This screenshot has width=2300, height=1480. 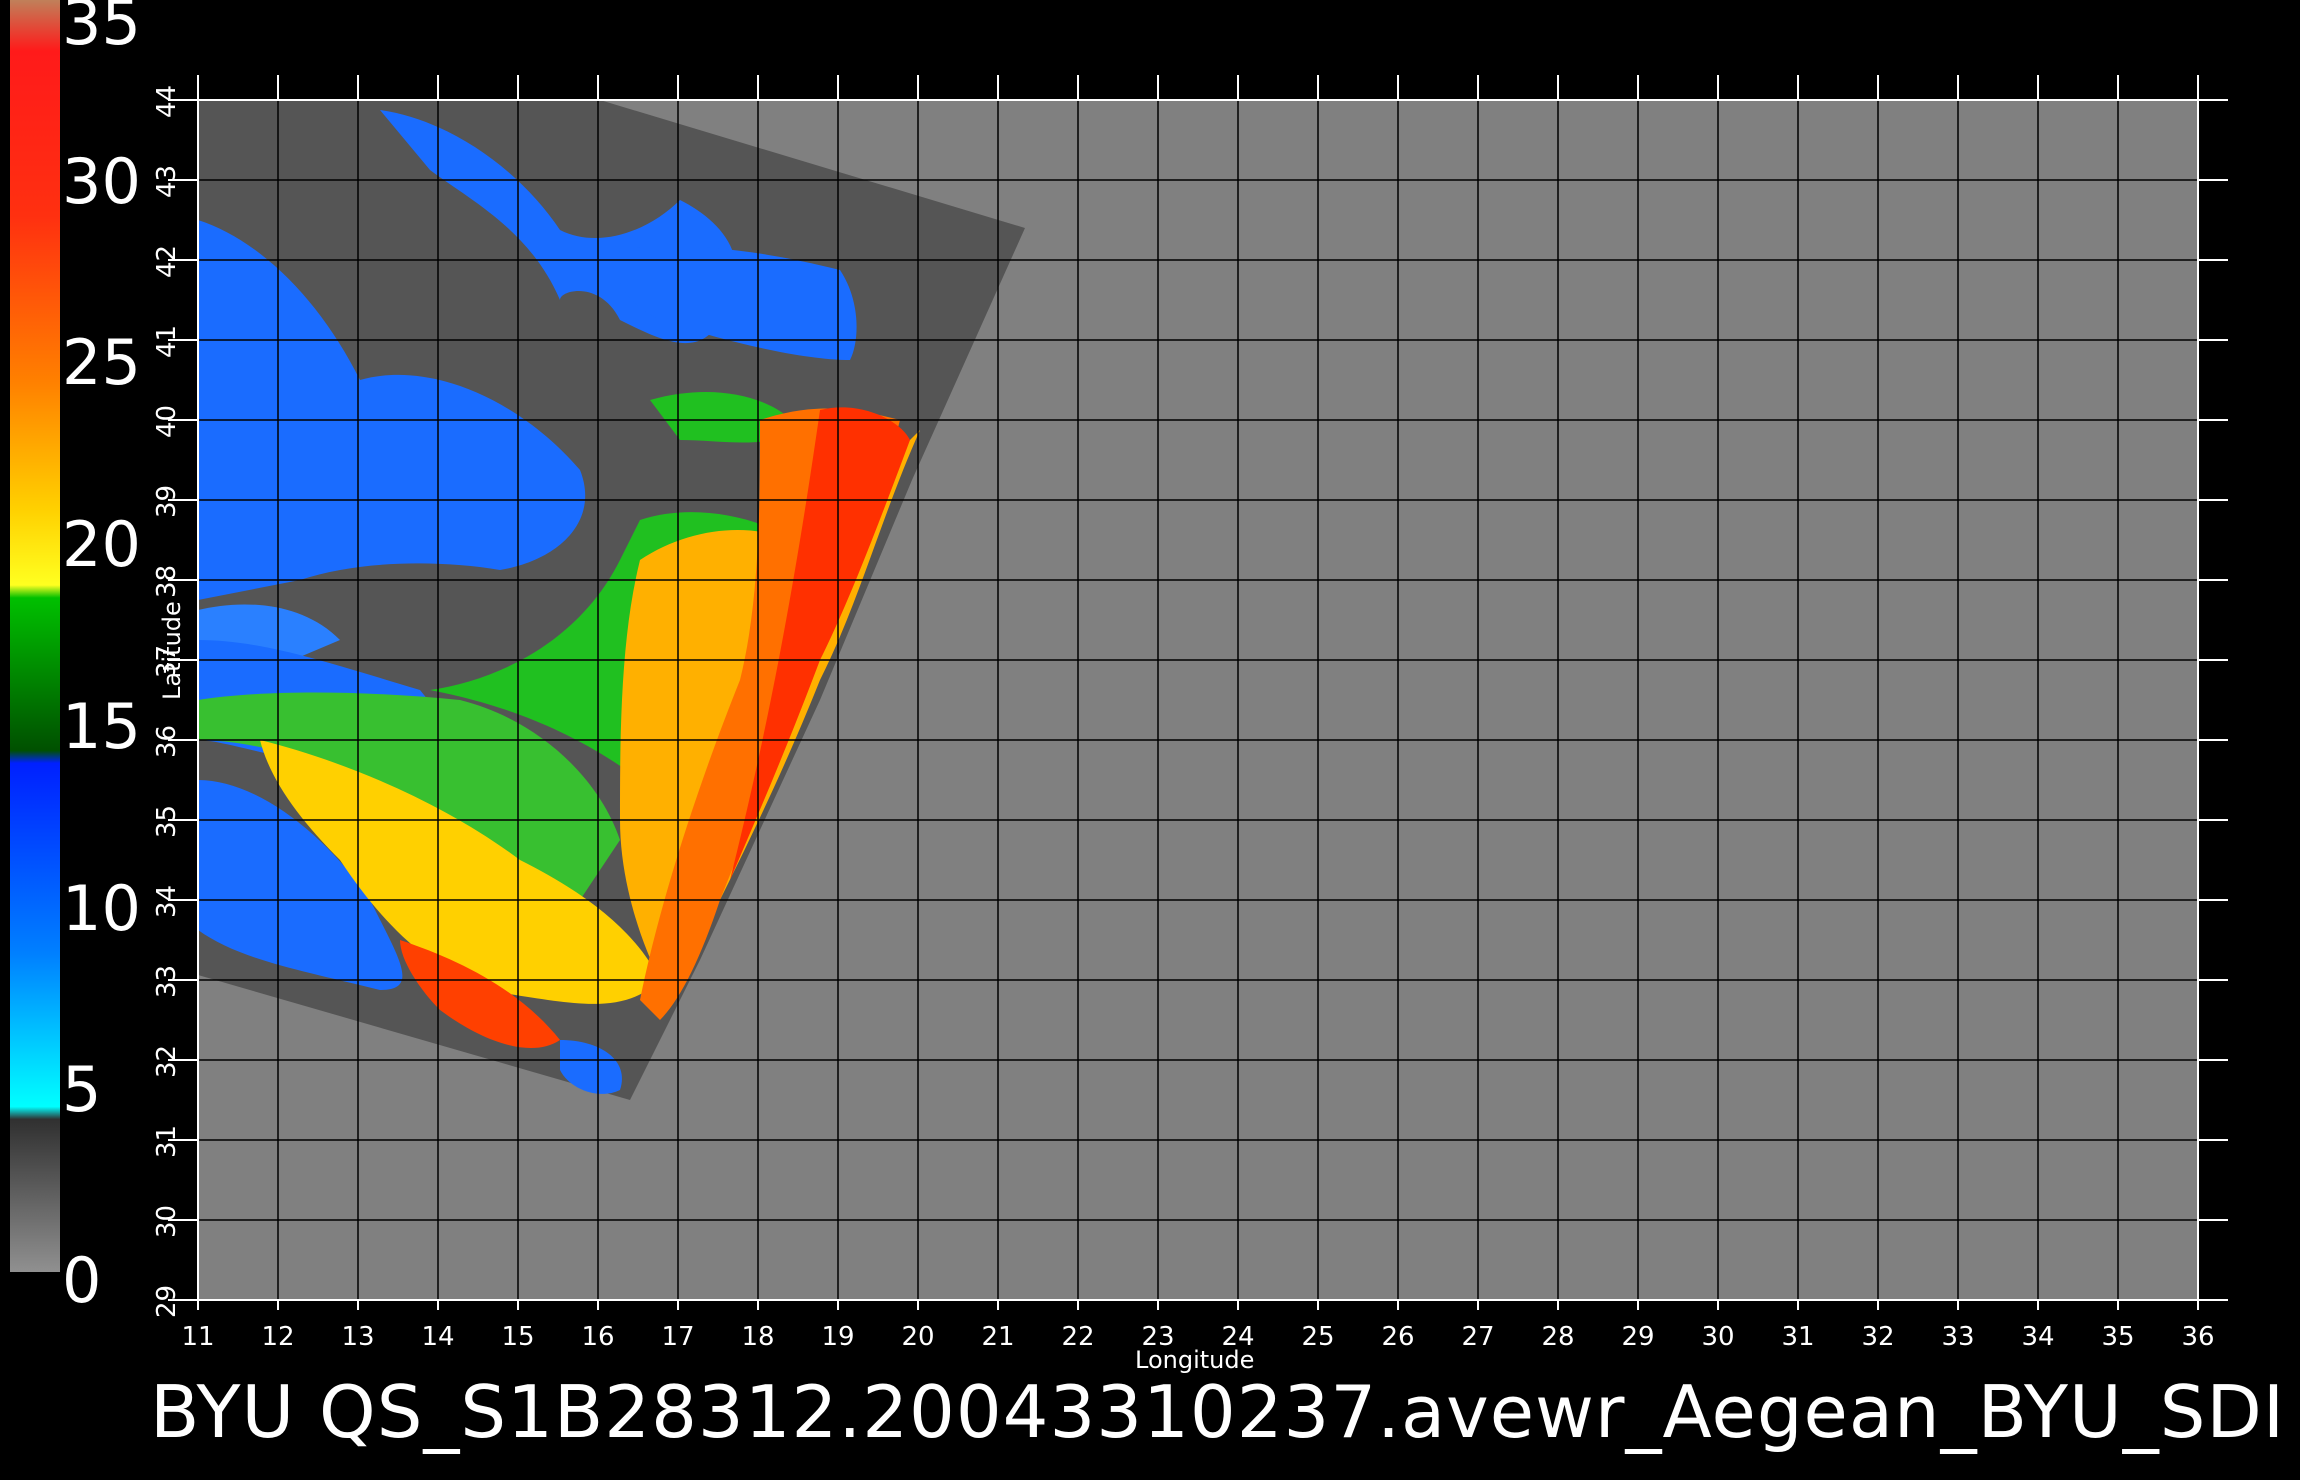 I want to click on x-tick-label: 18, so click(x=758, y=1337).